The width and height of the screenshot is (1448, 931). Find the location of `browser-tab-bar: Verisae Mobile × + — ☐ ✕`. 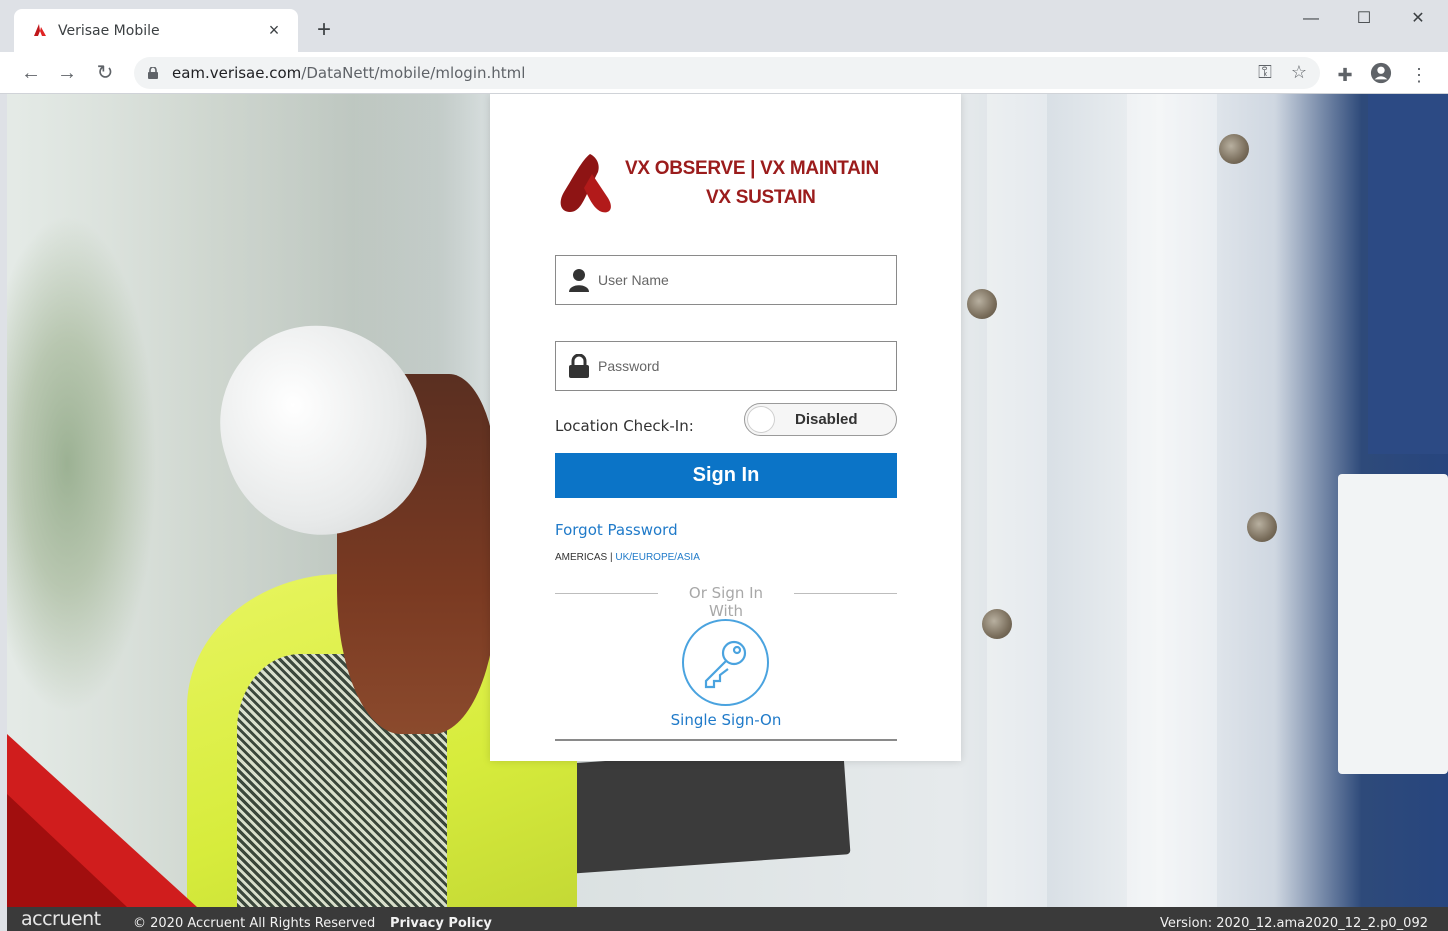

browser-tab-bar: Verisae Mobile × + — ☐ ✕ is located at coordinates (724, 26).